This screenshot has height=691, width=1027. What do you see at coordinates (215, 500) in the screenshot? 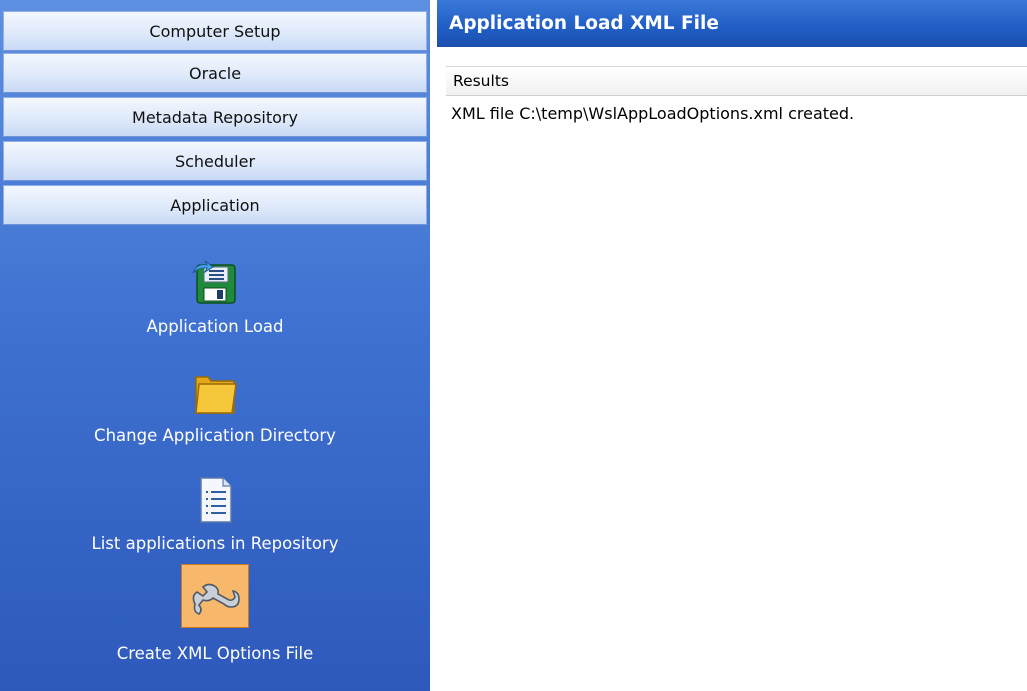
I see `document-list-icon` at bounding box center [215, 500].